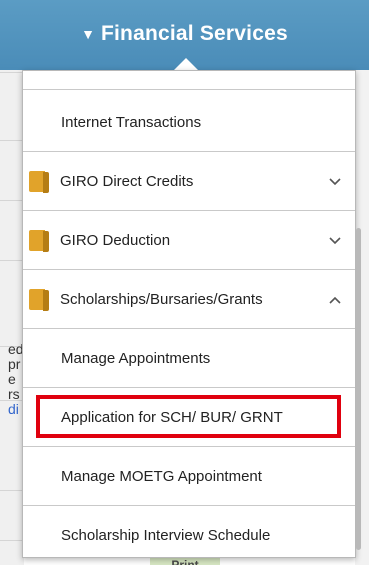 This screenshot has height=565, width=369. I want to click on menu-item-label: Scholarship Interview Schedule, so click(166, 535).